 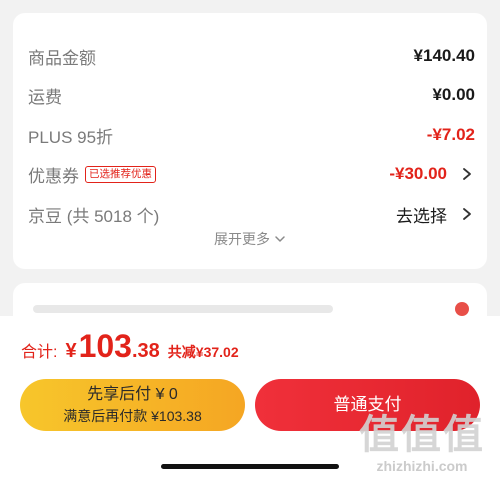 What do you see at coordinates (203, 352) in the screenshot?
I see `total-saved: 共减¥37.02` at bounding box center [203, 352].